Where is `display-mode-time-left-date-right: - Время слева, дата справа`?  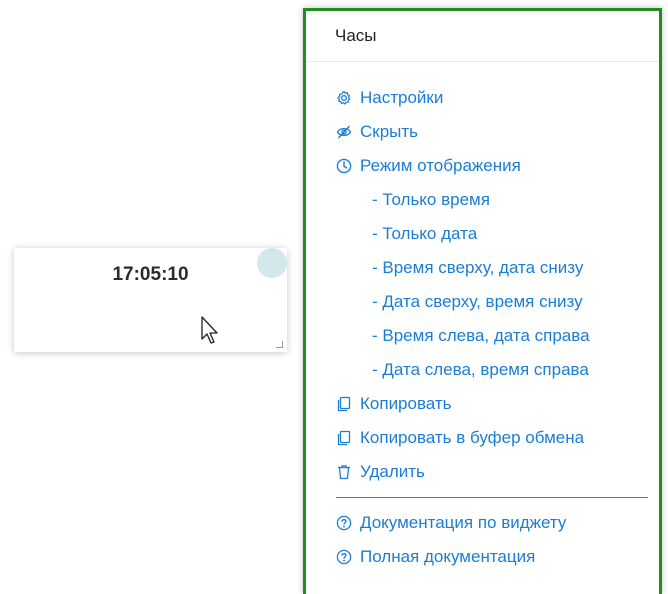
display-mode-time-left-date-right: - Время слева, дата справа is located at coordinates (482, 336).